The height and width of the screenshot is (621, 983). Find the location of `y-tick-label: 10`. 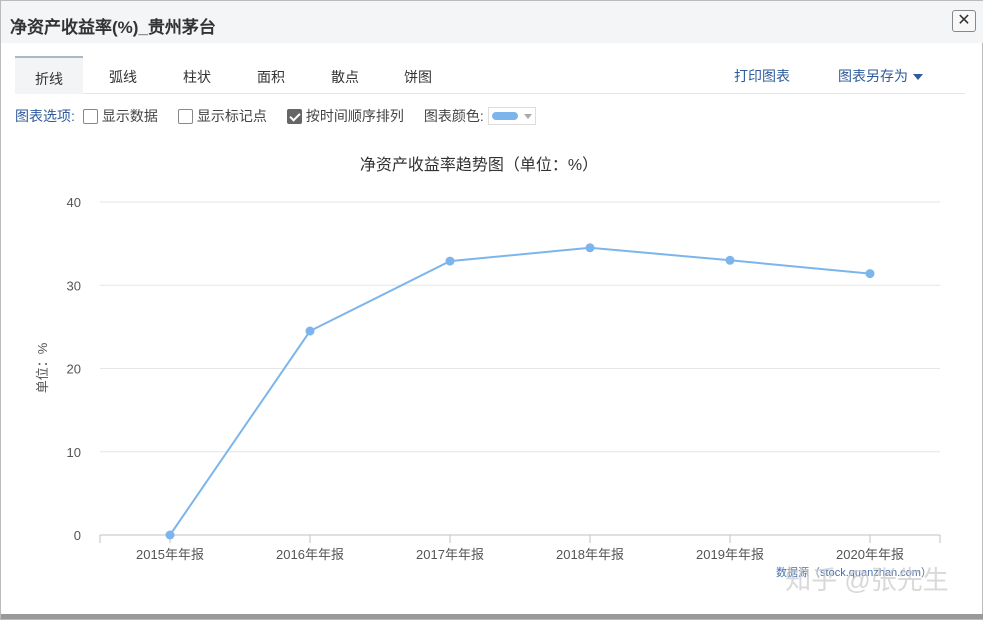

y-tick-label: 10 is located at coordinates (74, 452).